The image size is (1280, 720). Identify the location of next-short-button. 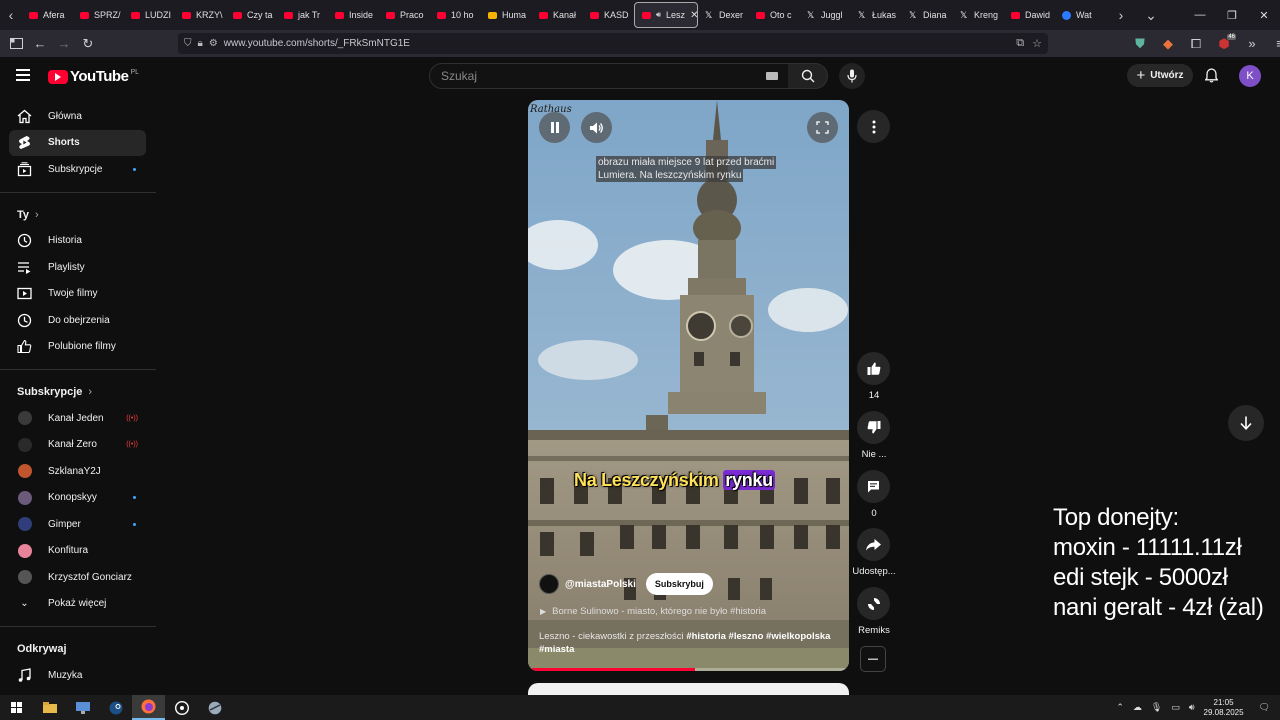
(1246, 423).